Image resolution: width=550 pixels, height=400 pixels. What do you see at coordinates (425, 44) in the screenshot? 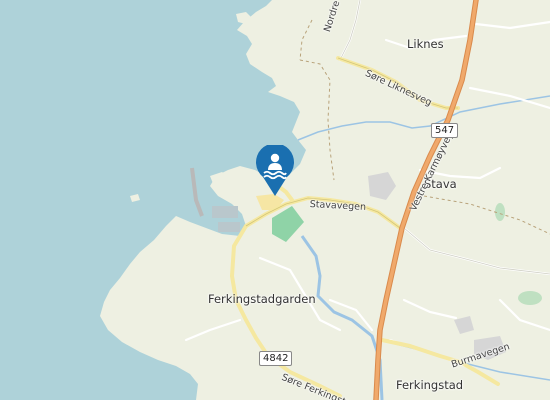
I see `place-label-liknes: Liknes` at bounding box center [425, 44].